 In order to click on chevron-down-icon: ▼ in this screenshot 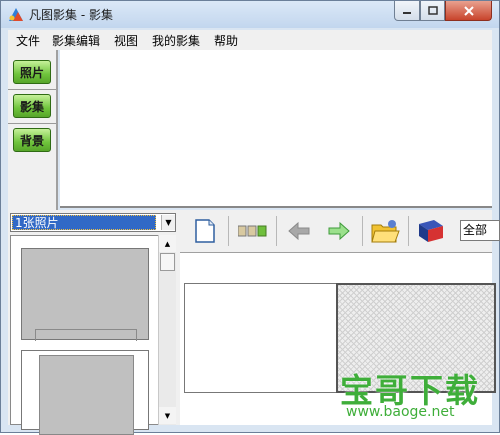, I will do `click(168, 222)`.